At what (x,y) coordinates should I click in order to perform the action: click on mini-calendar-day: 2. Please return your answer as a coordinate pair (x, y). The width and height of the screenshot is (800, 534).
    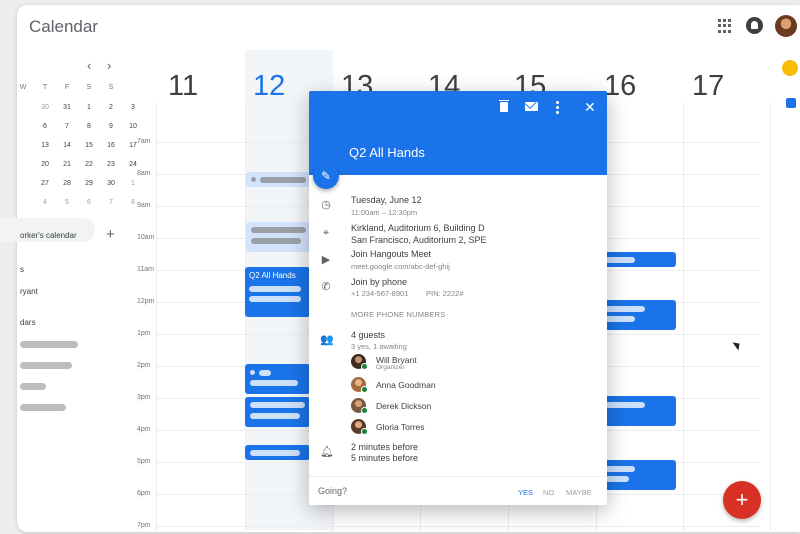
    Looking at the image, I should click on (111, 107).